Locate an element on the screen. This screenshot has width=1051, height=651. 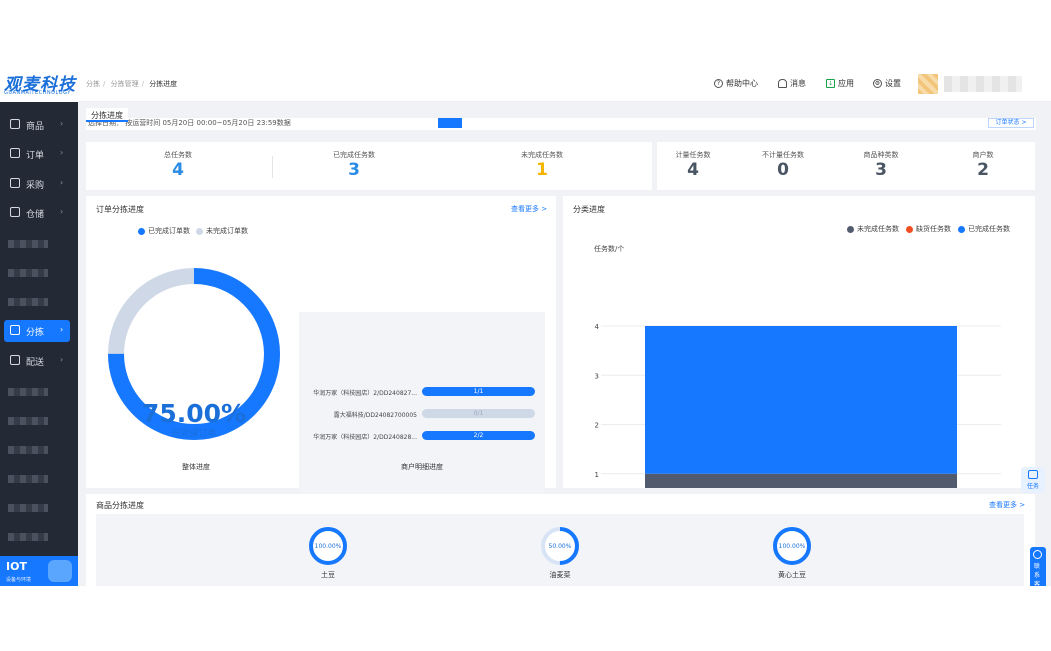
legend-label: 未完成订单数 is located at coordinates (227, 231).